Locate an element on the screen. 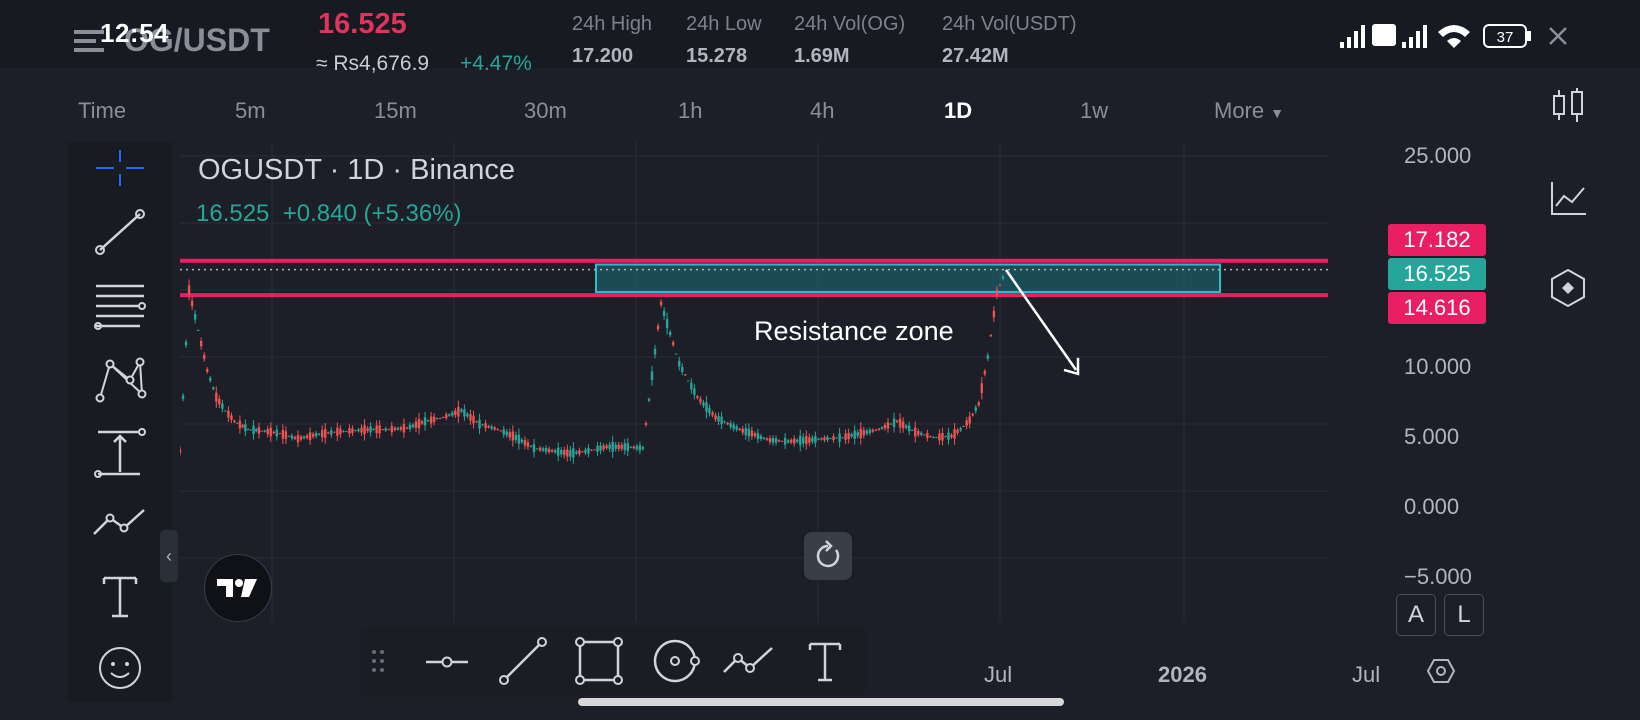  chart-settings-icon is located at coordinates (1441, 671).